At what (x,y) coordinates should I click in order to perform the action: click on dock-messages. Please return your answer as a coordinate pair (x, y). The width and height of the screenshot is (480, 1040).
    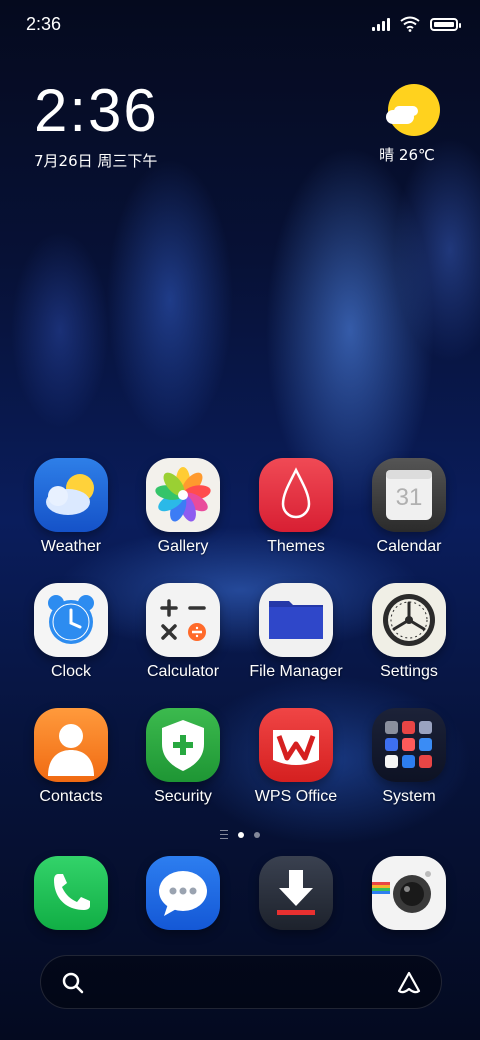
    Looking at the image, I should click on (183, 893).